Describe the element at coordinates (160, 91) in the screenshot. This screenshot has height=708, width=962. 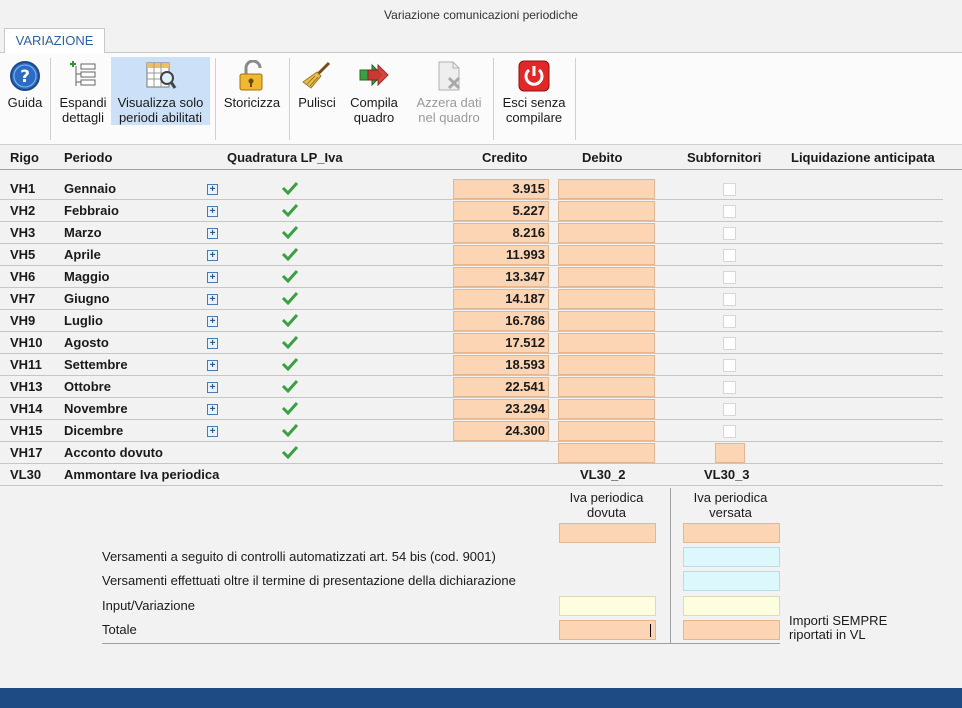
I see `visualizza-periodi-button: Visualizza solo periodi abilitati` at that location.